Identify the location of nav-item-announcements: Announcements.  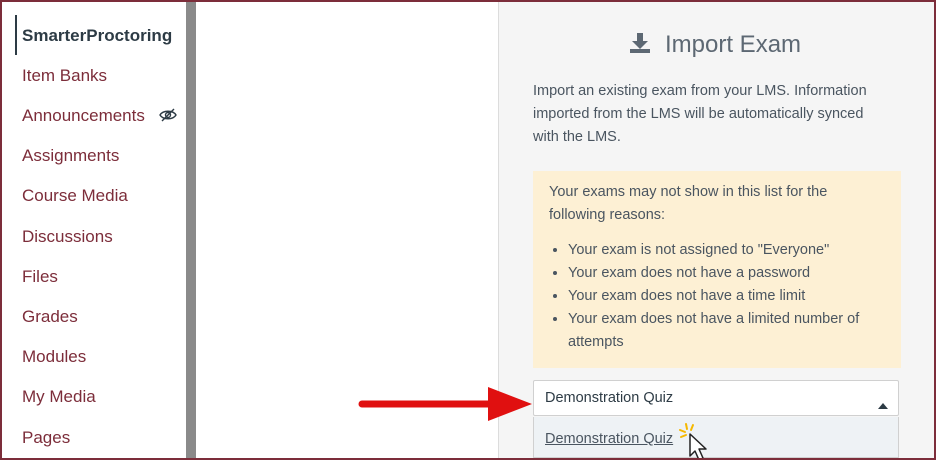
(83, 116).